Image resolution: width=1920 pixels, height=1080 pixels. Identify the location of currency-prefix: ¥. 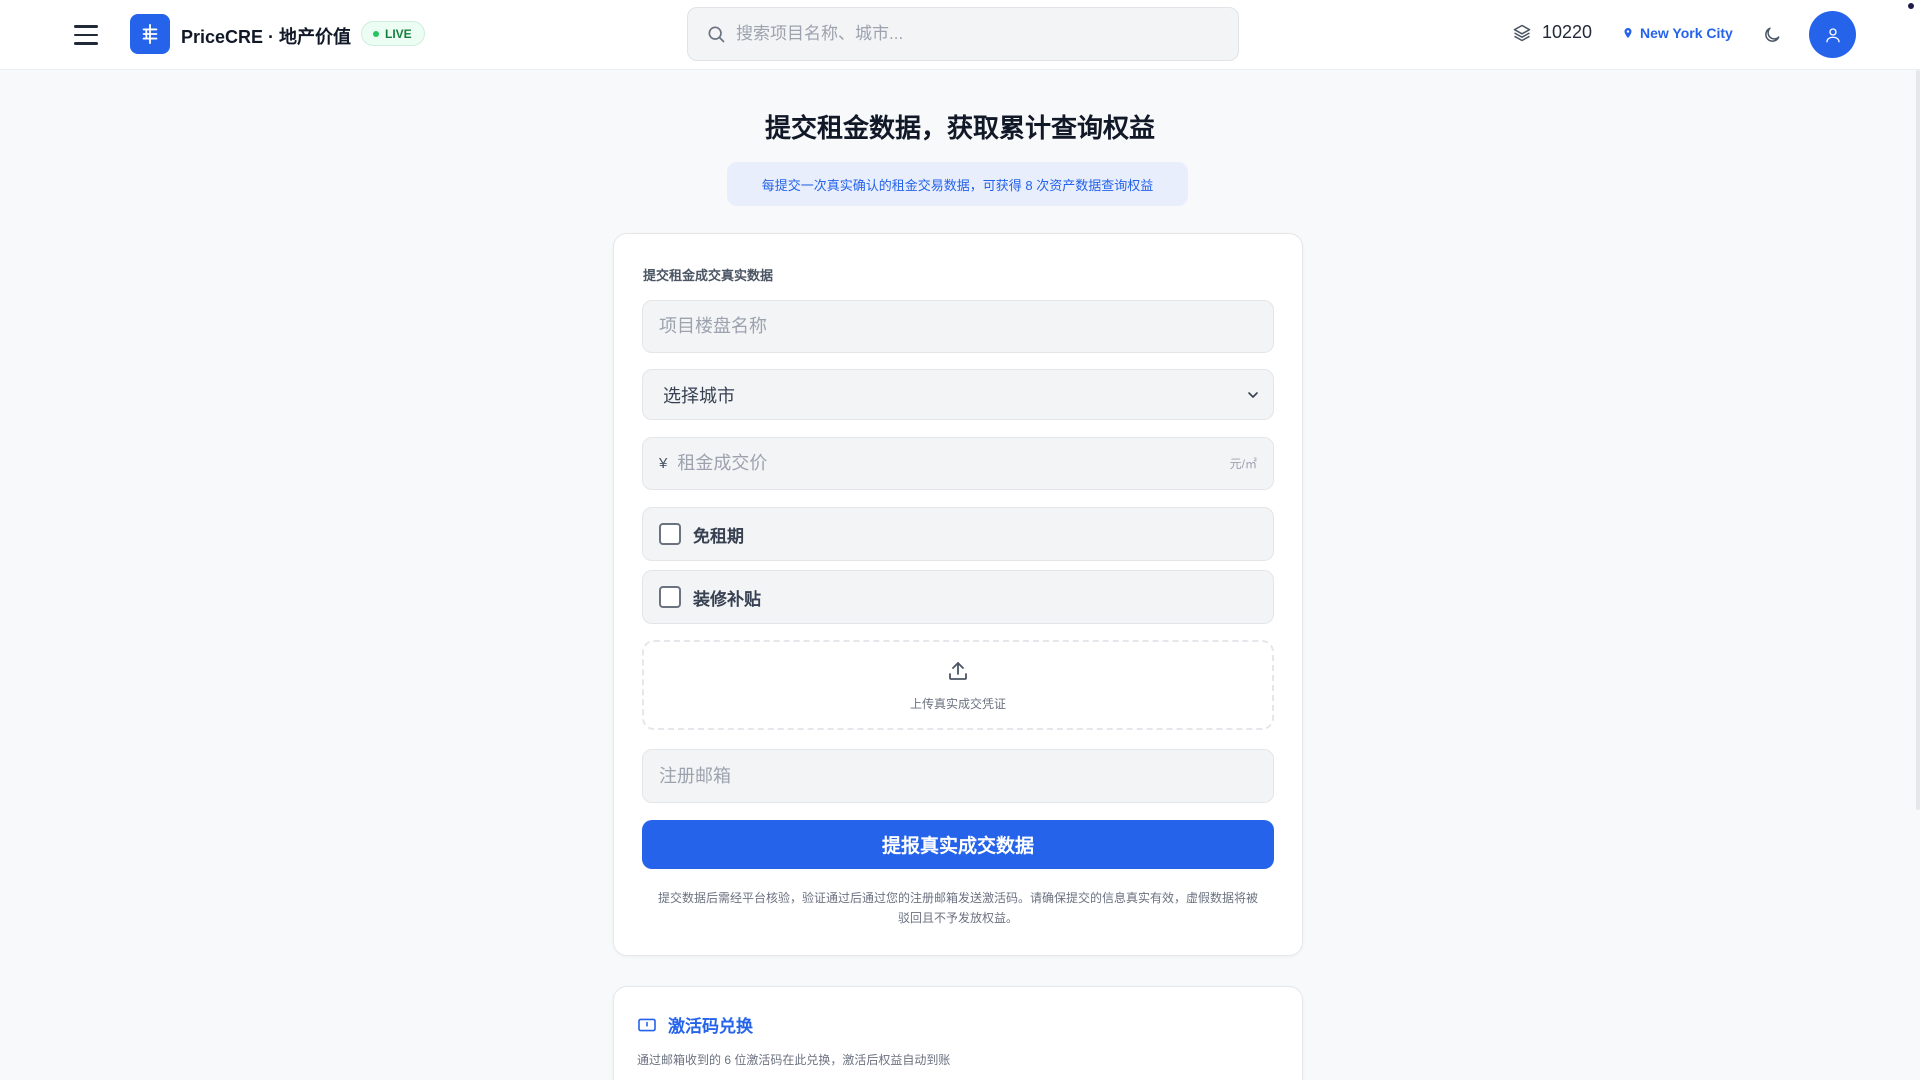
(663, 463).